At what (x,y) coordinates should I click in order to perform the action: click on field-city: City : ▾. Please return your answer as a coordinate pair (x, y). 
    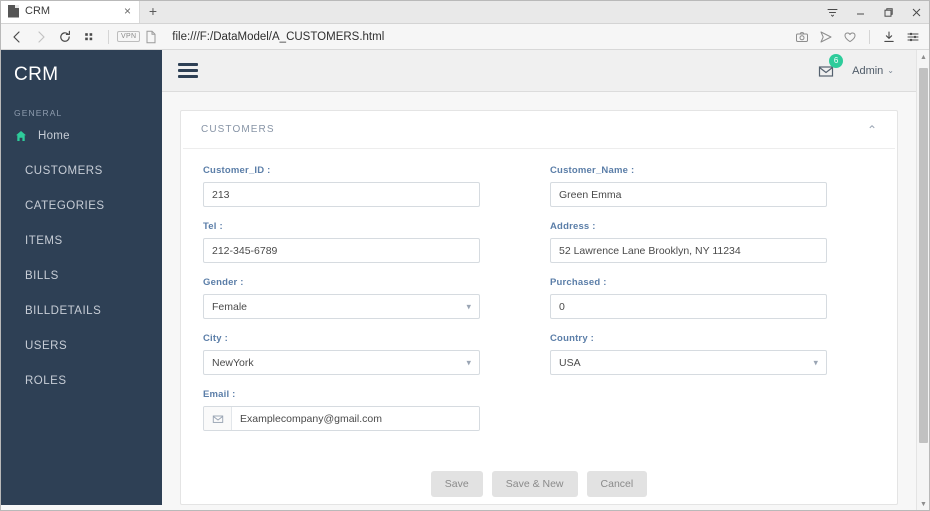
    Looking at the image, I should click on (341, 354).